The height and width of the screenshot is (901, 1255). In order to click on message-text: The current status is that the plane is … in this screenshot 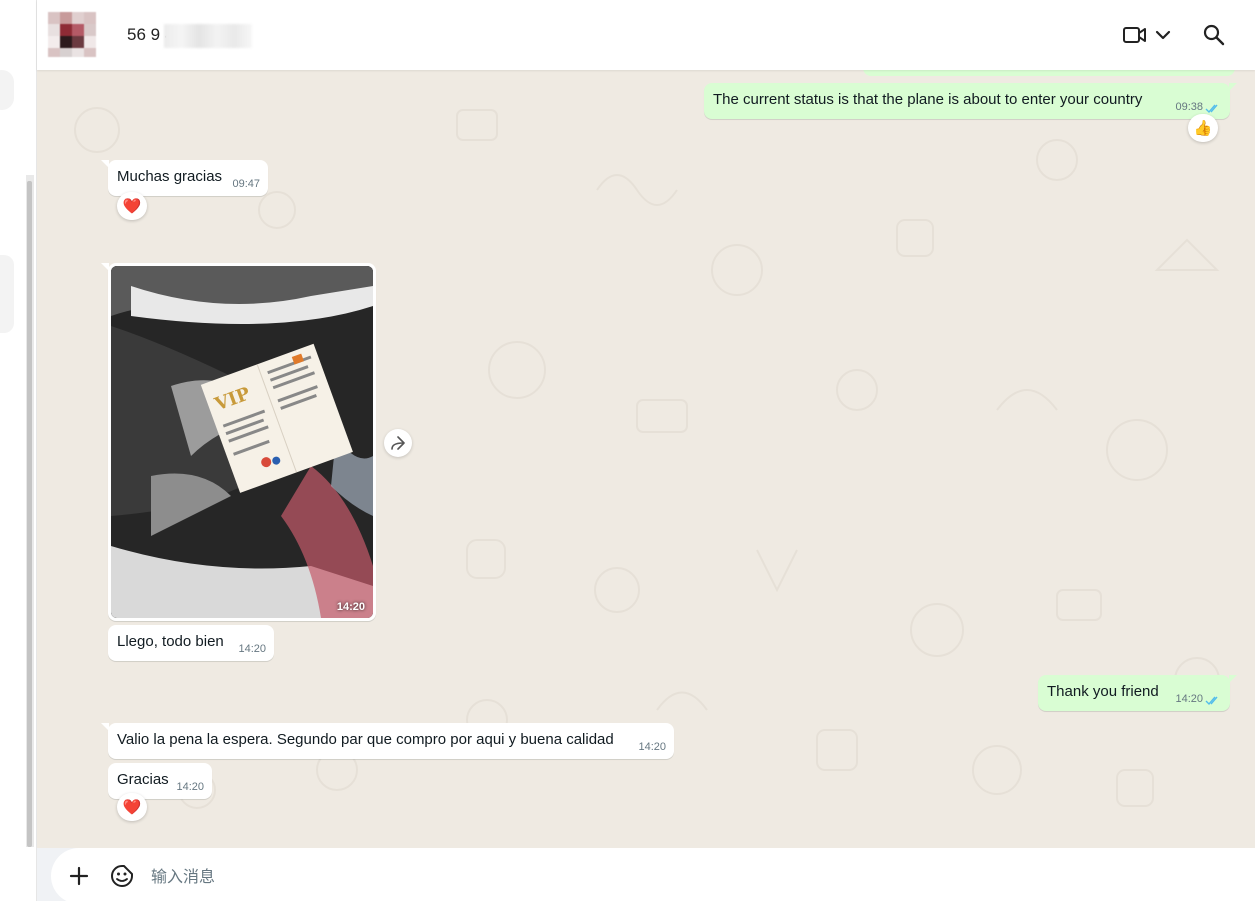, I will do `click(928, 99)`.